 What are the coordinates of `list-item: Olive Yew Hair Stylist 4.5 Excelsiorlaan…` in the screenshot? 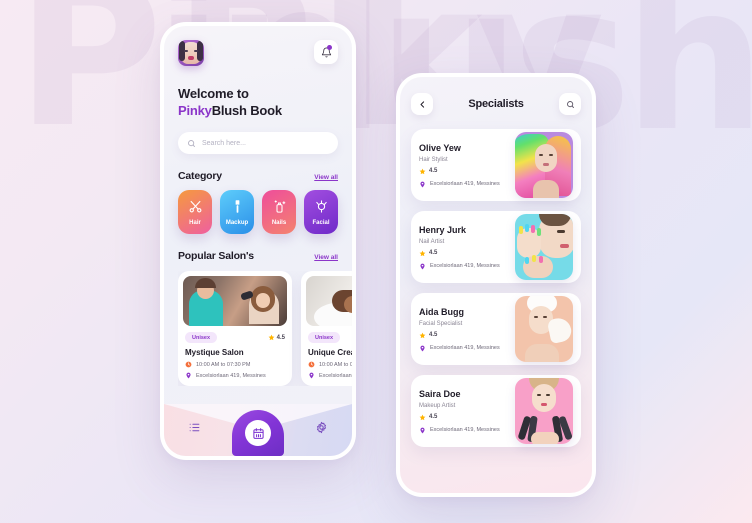 It's located at (496, 165).